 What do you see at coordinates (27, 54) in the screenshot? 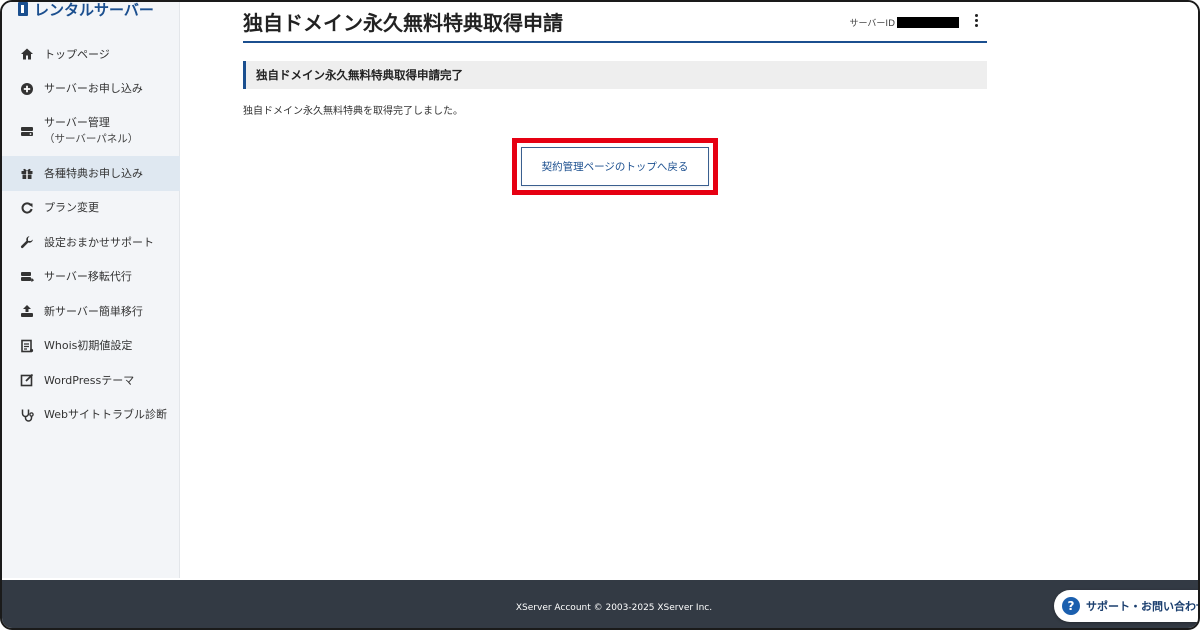
I see `home-icon` at bounding box center [27, 54].